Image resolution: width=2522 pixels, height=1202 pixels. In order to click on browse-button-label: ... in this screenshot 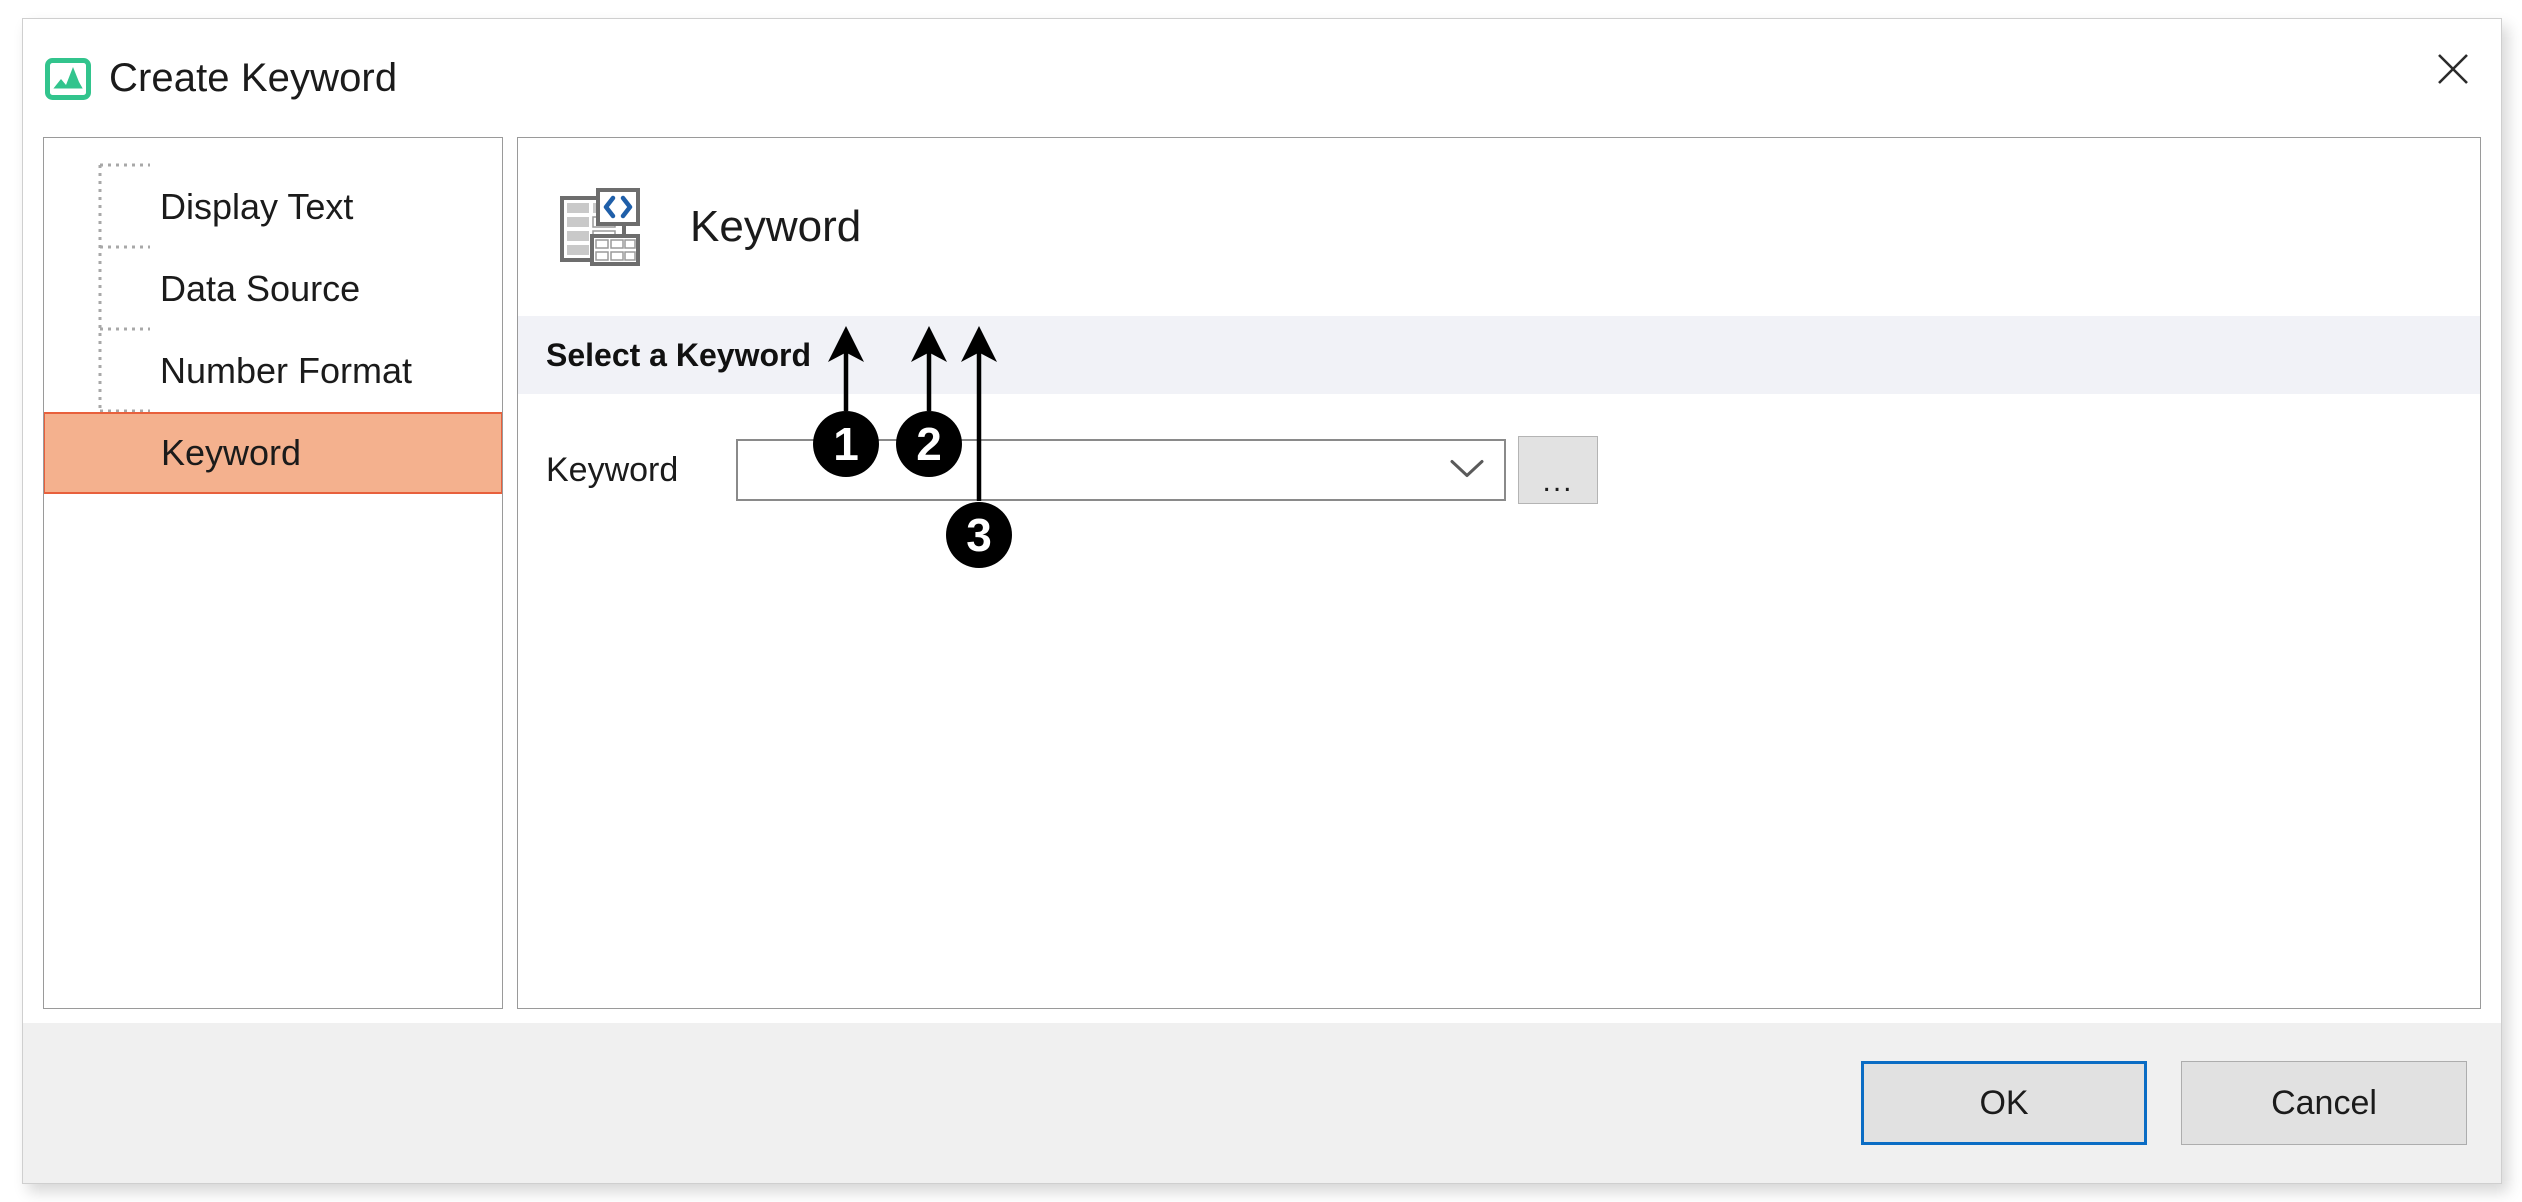, I will do `click(1558, 481)`.